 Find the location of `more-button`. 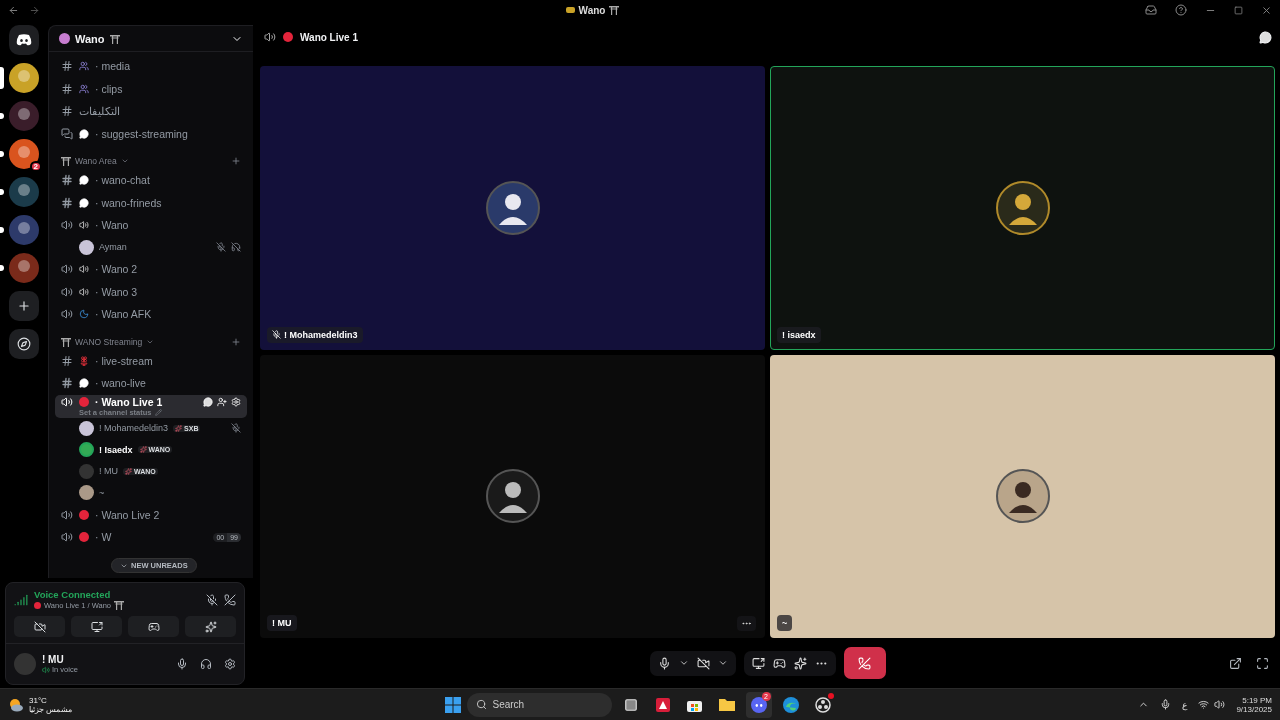

more-button is located at coordinates (746, 623).